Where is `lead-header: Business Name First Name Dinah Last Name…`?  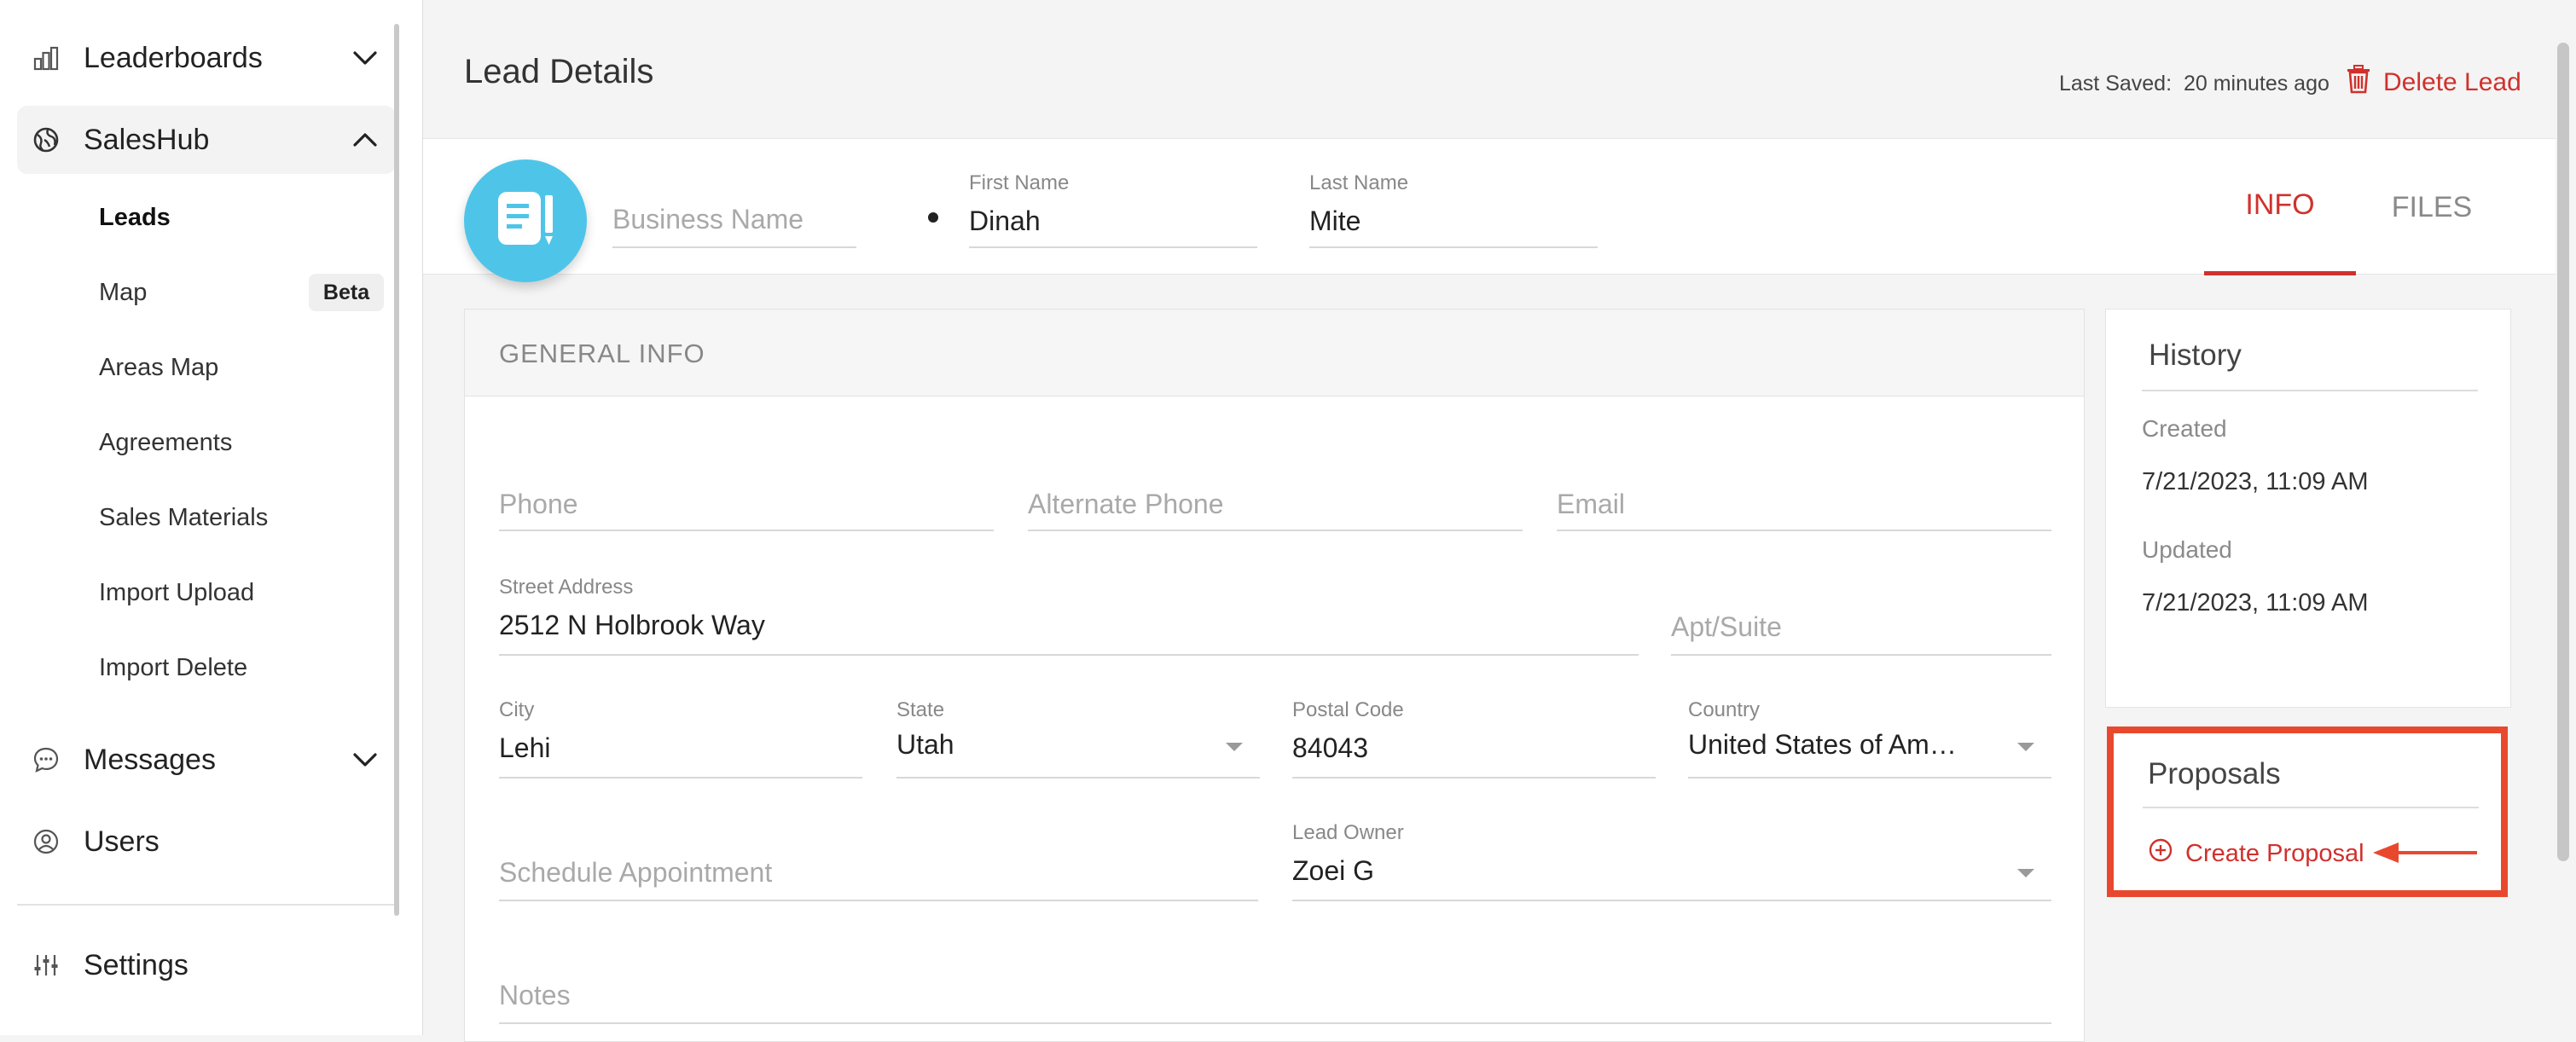 lead-header: Business Name First Name Dinah Last Name… is located at coordinates (1489, 210).